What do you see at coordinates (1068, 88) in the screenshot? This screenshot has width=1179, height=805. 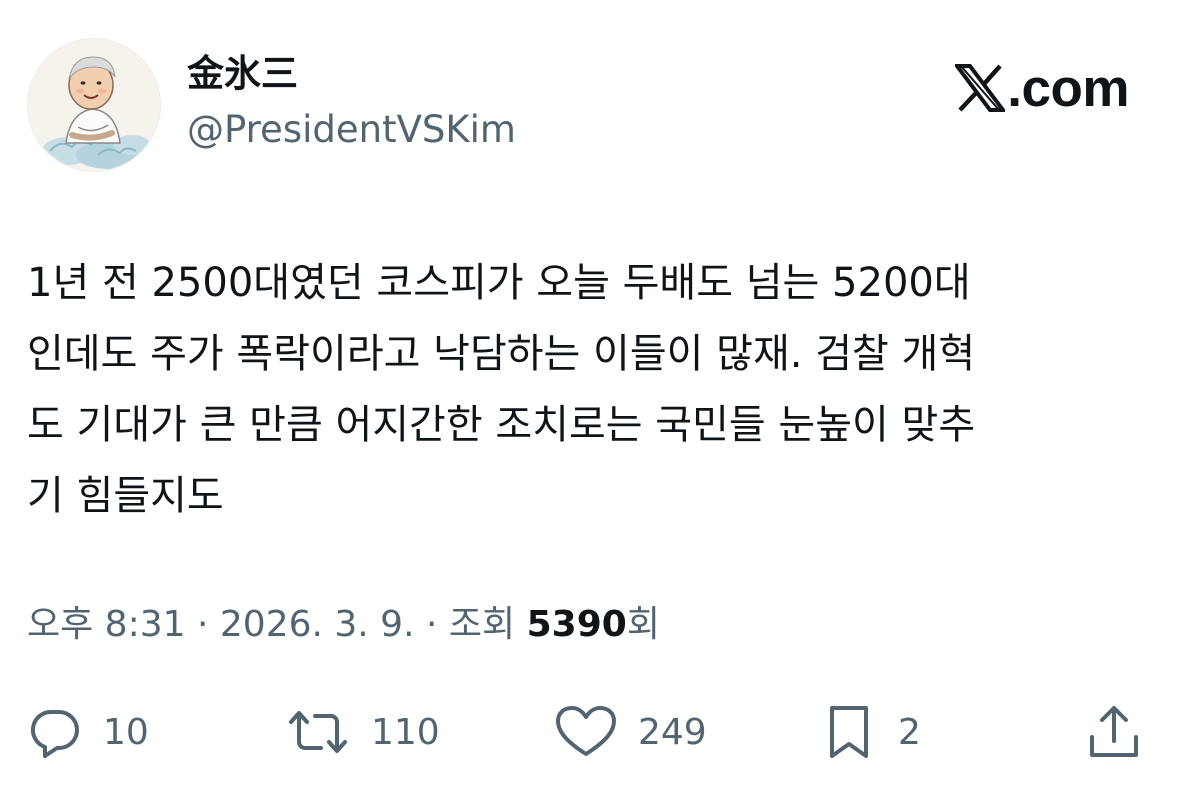 I see `brand-label: .com` at bounding box center [1068, 88].